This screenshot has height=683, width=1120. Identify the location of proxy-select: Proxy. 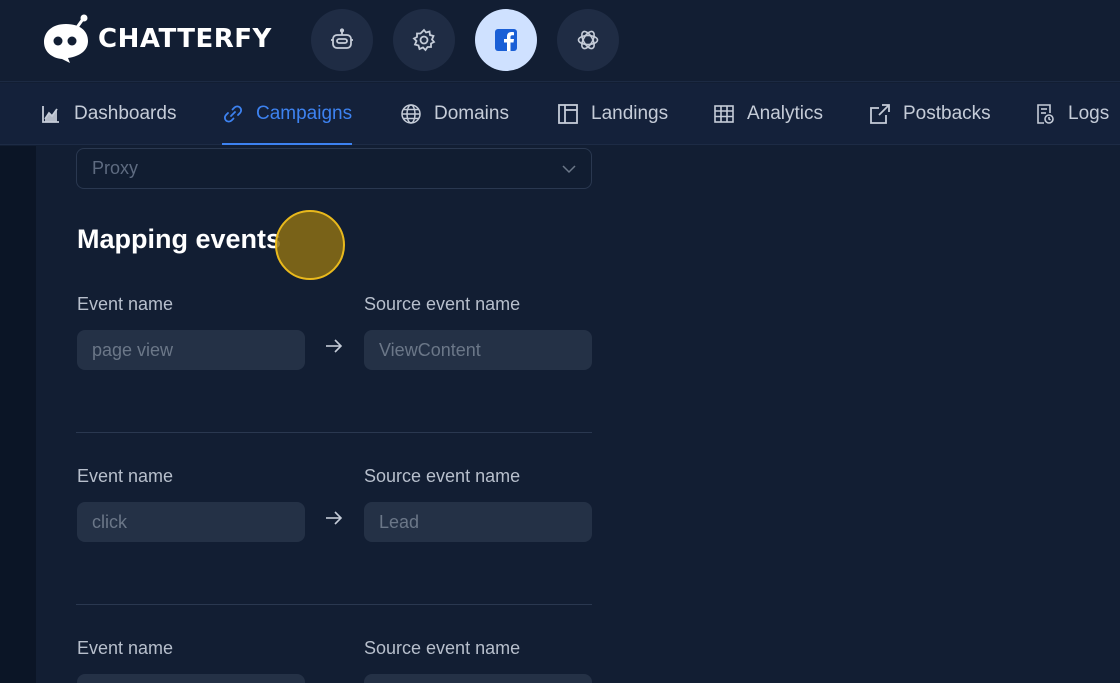
(334, 168).